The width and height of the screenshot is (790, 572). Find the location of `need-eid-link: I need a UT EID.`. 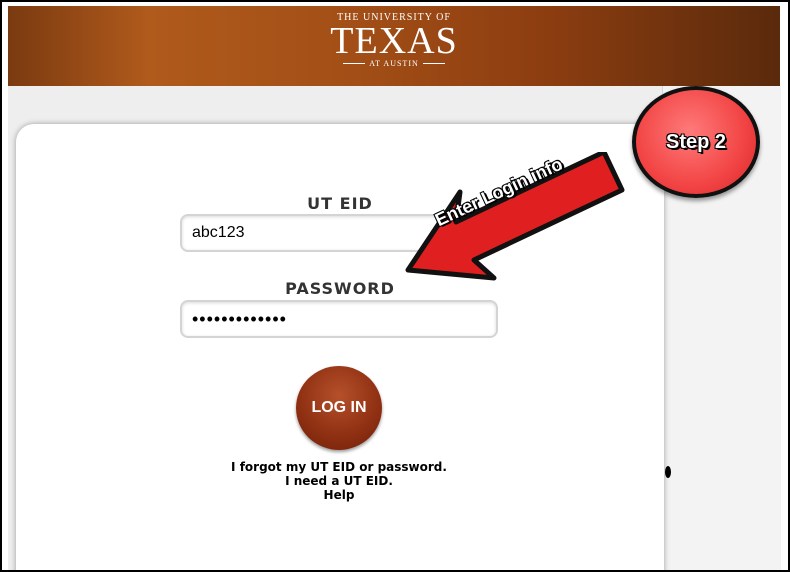

need-eid-link: I need a UT EID. is located at coordinates (339, 481).